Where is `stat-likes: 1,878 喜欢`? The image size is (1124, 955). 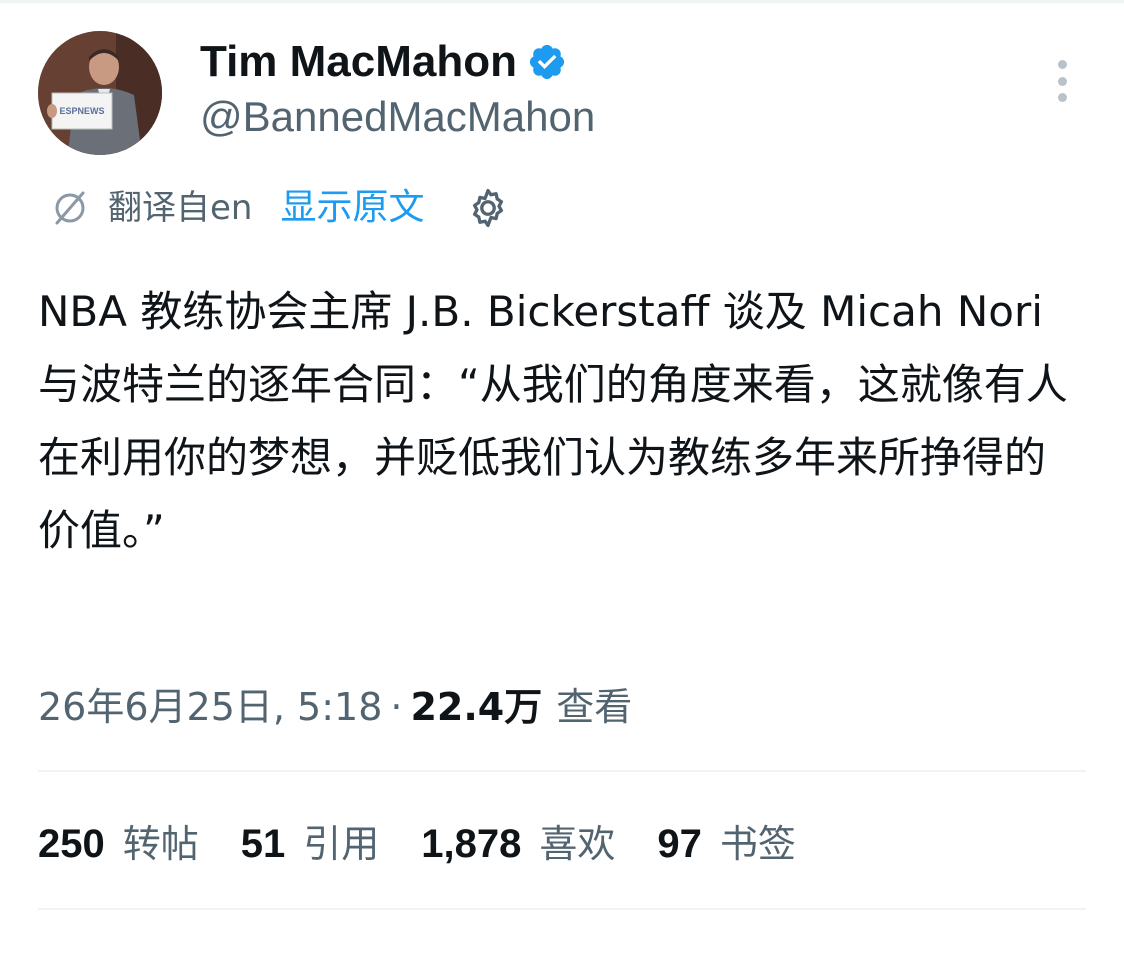 stat-likes: 1,878 喜欢 is located at coordinates (518, 844).